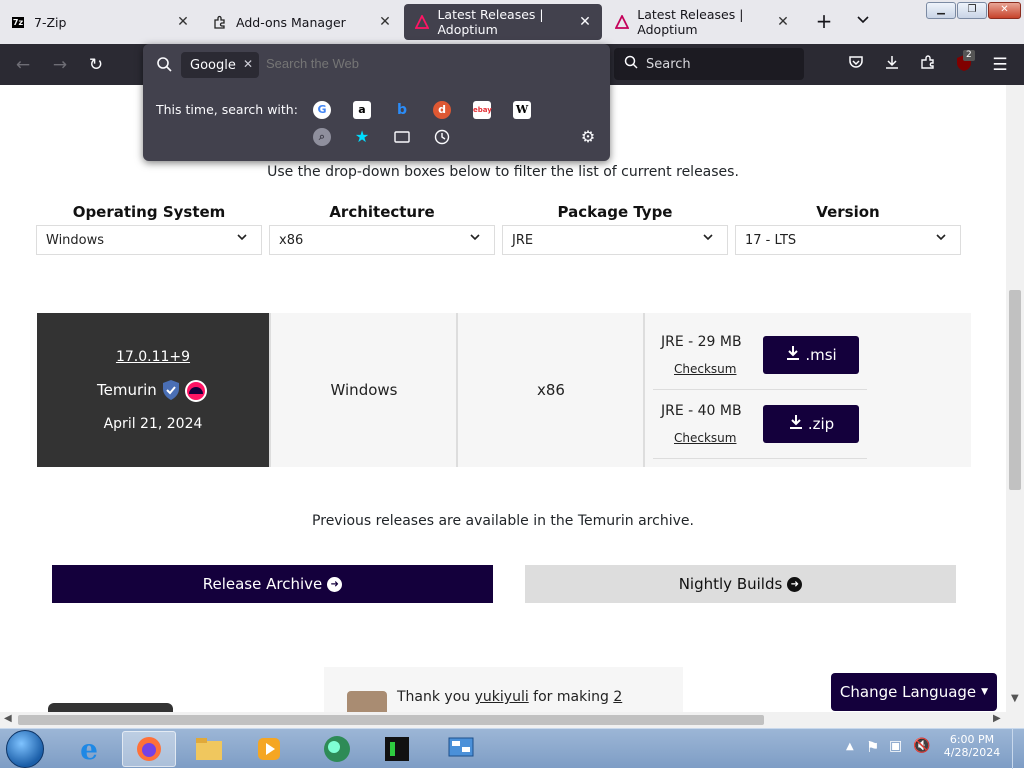  Describe the element at coordinates (382, 240) in the screenshot. I see `arch-select: x86` at that location.